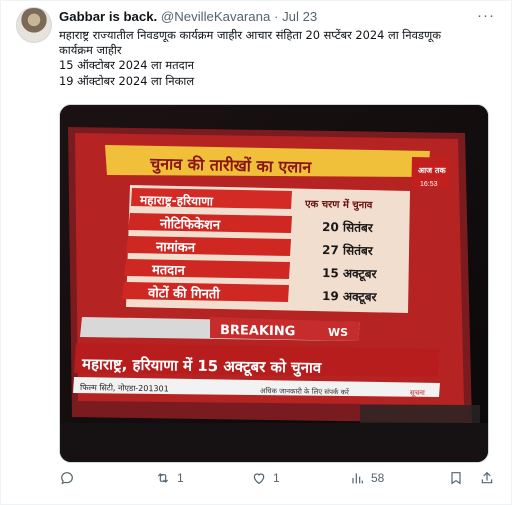 This screenshot has height=505, width=512. Describe the element at coordinates (108, 16) in the screenshot. I see `display-name: Gabbar is back.` at that location.